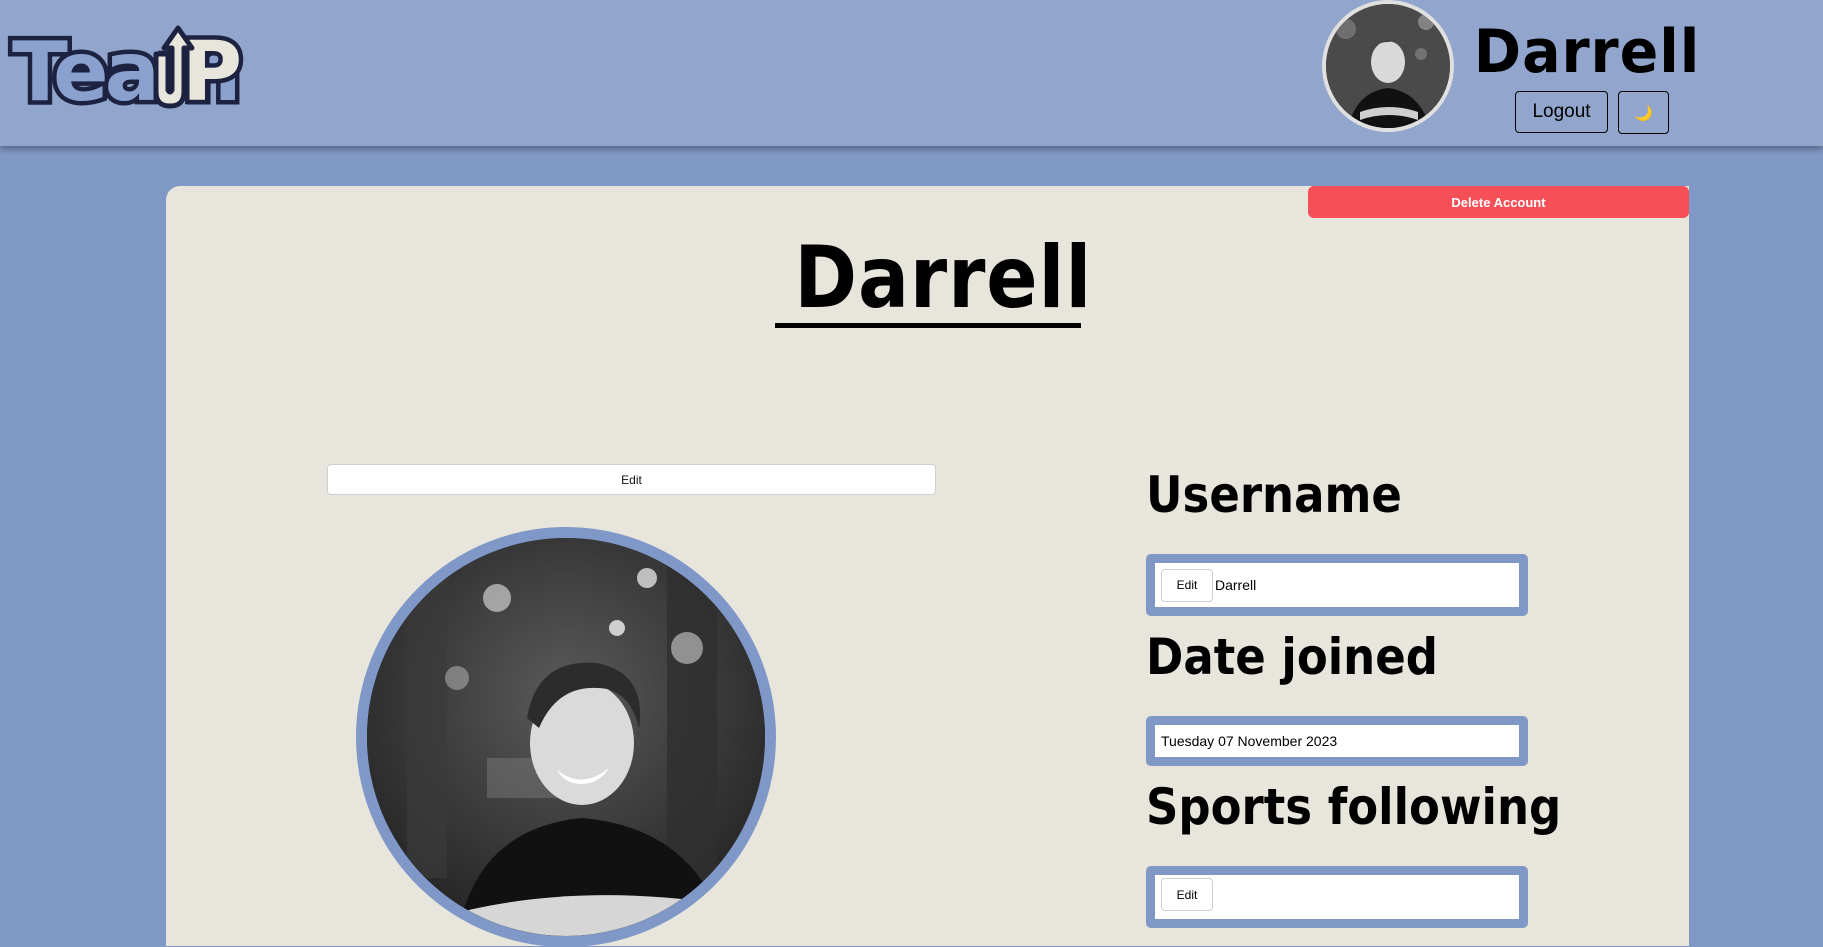 This screenshot has width=1823, height=947. Describe the element at coordinates (1388, 66) in the screenshot. I see `header-avatar` at that location.